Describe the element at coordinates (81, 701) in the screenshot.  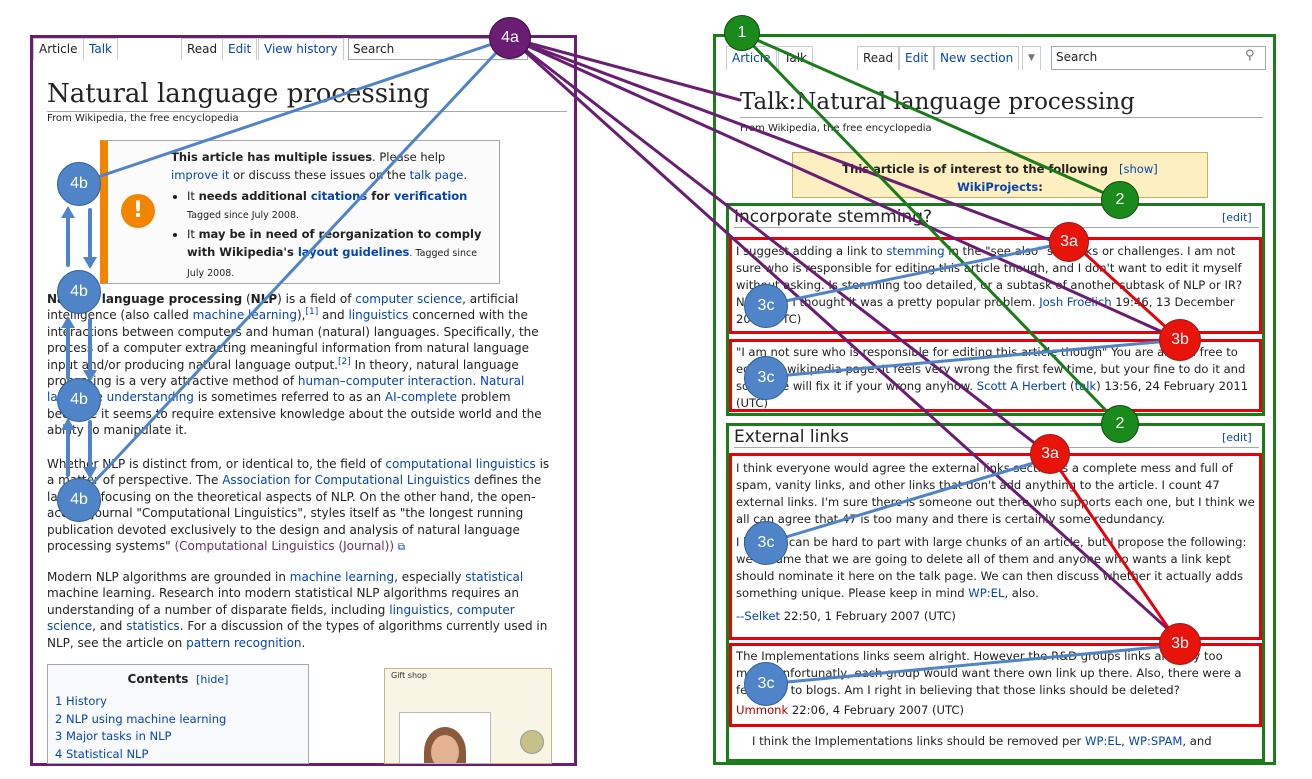
I see `toc-item: 1 History` at that location.